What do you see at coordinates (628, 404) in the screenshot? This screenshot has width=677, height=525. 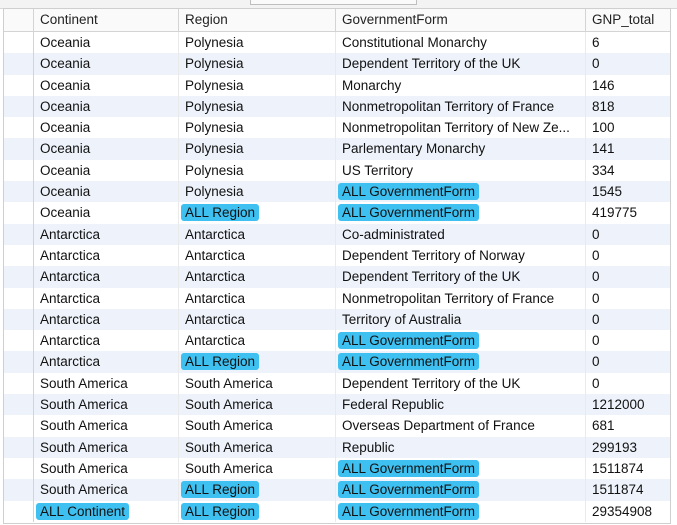 I see `cell-gnp-total: 1212000` at bounding box center [628, 404].